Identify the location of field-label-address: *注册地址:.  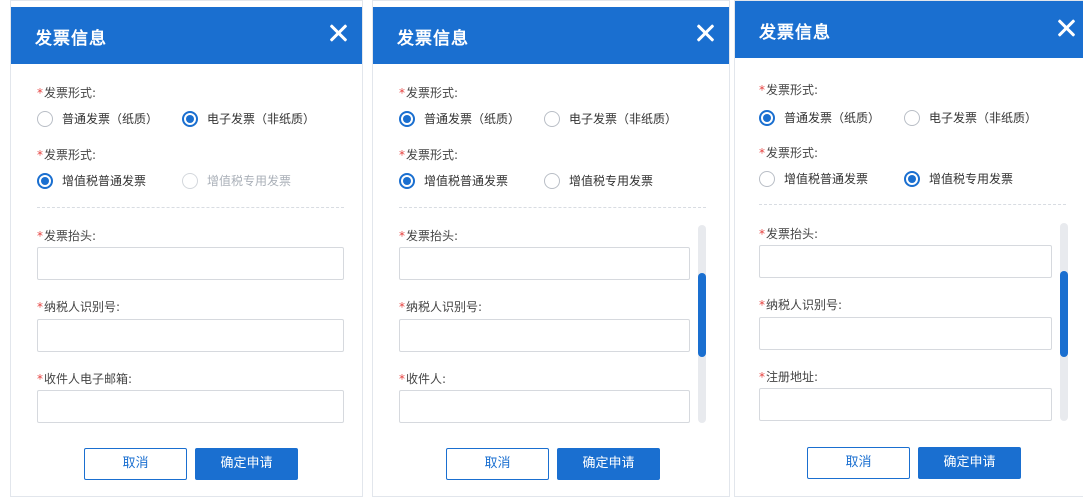
(788, 376).